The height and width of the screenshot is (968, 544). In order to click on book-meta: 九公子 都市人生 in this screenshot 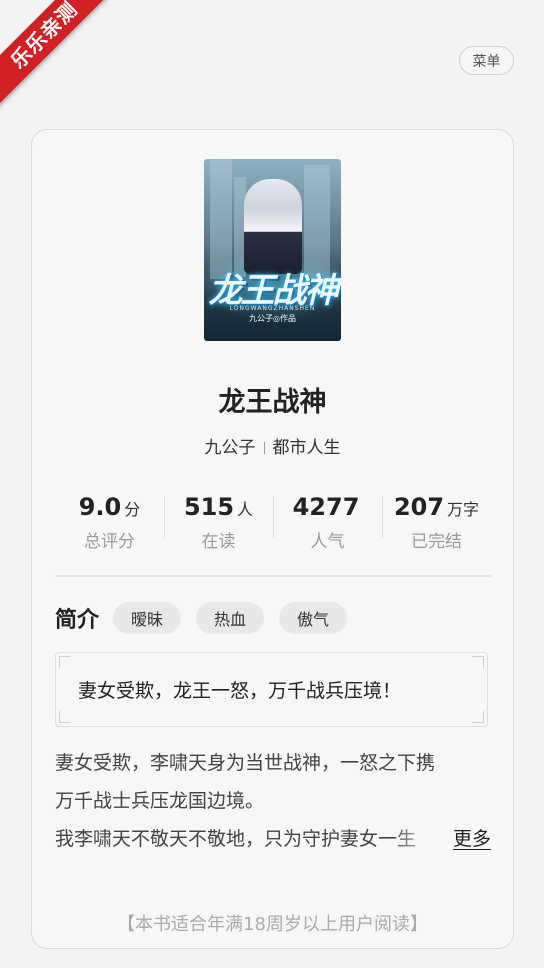, I will do `click(272, 445)`.